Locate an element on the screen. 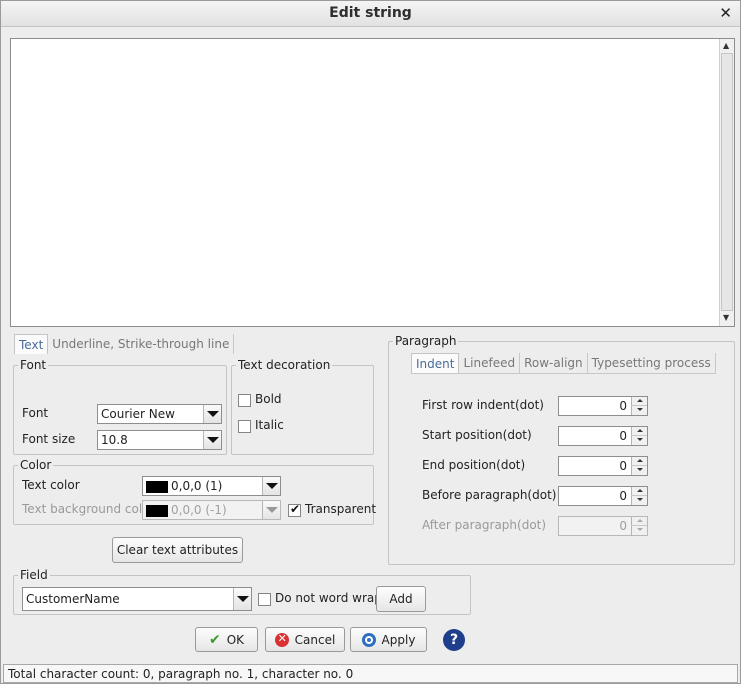 The width and height of the screenshot is (741, 684). font-label: Font is located at coordinates (35, 413).